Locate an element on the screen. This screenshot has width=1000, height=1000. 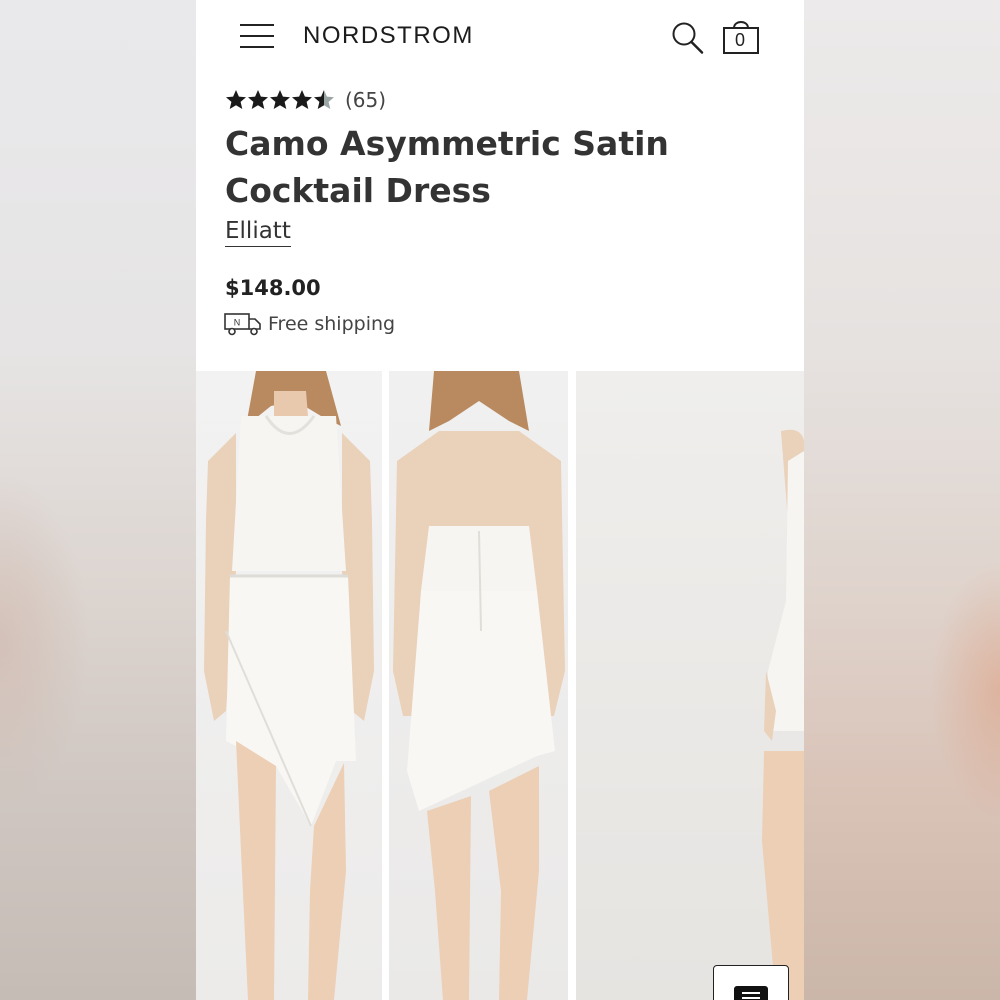
delivery-truck-icon: N is located at coordinates (242, 324).